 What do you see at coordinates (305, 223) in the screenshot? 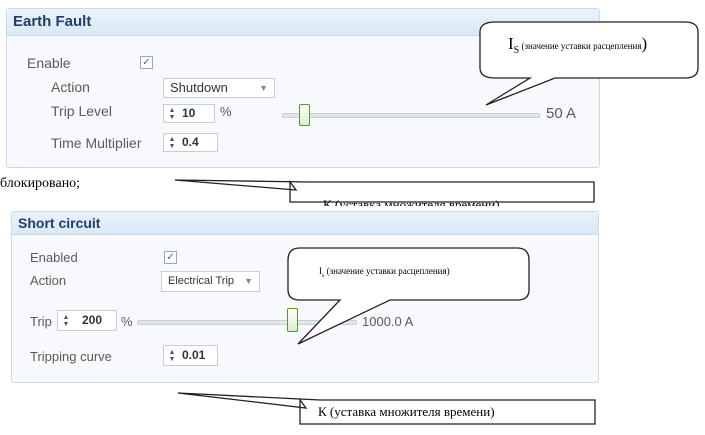
I see `short-circuit-header: Short circuit` at bounding box center [305, 223].